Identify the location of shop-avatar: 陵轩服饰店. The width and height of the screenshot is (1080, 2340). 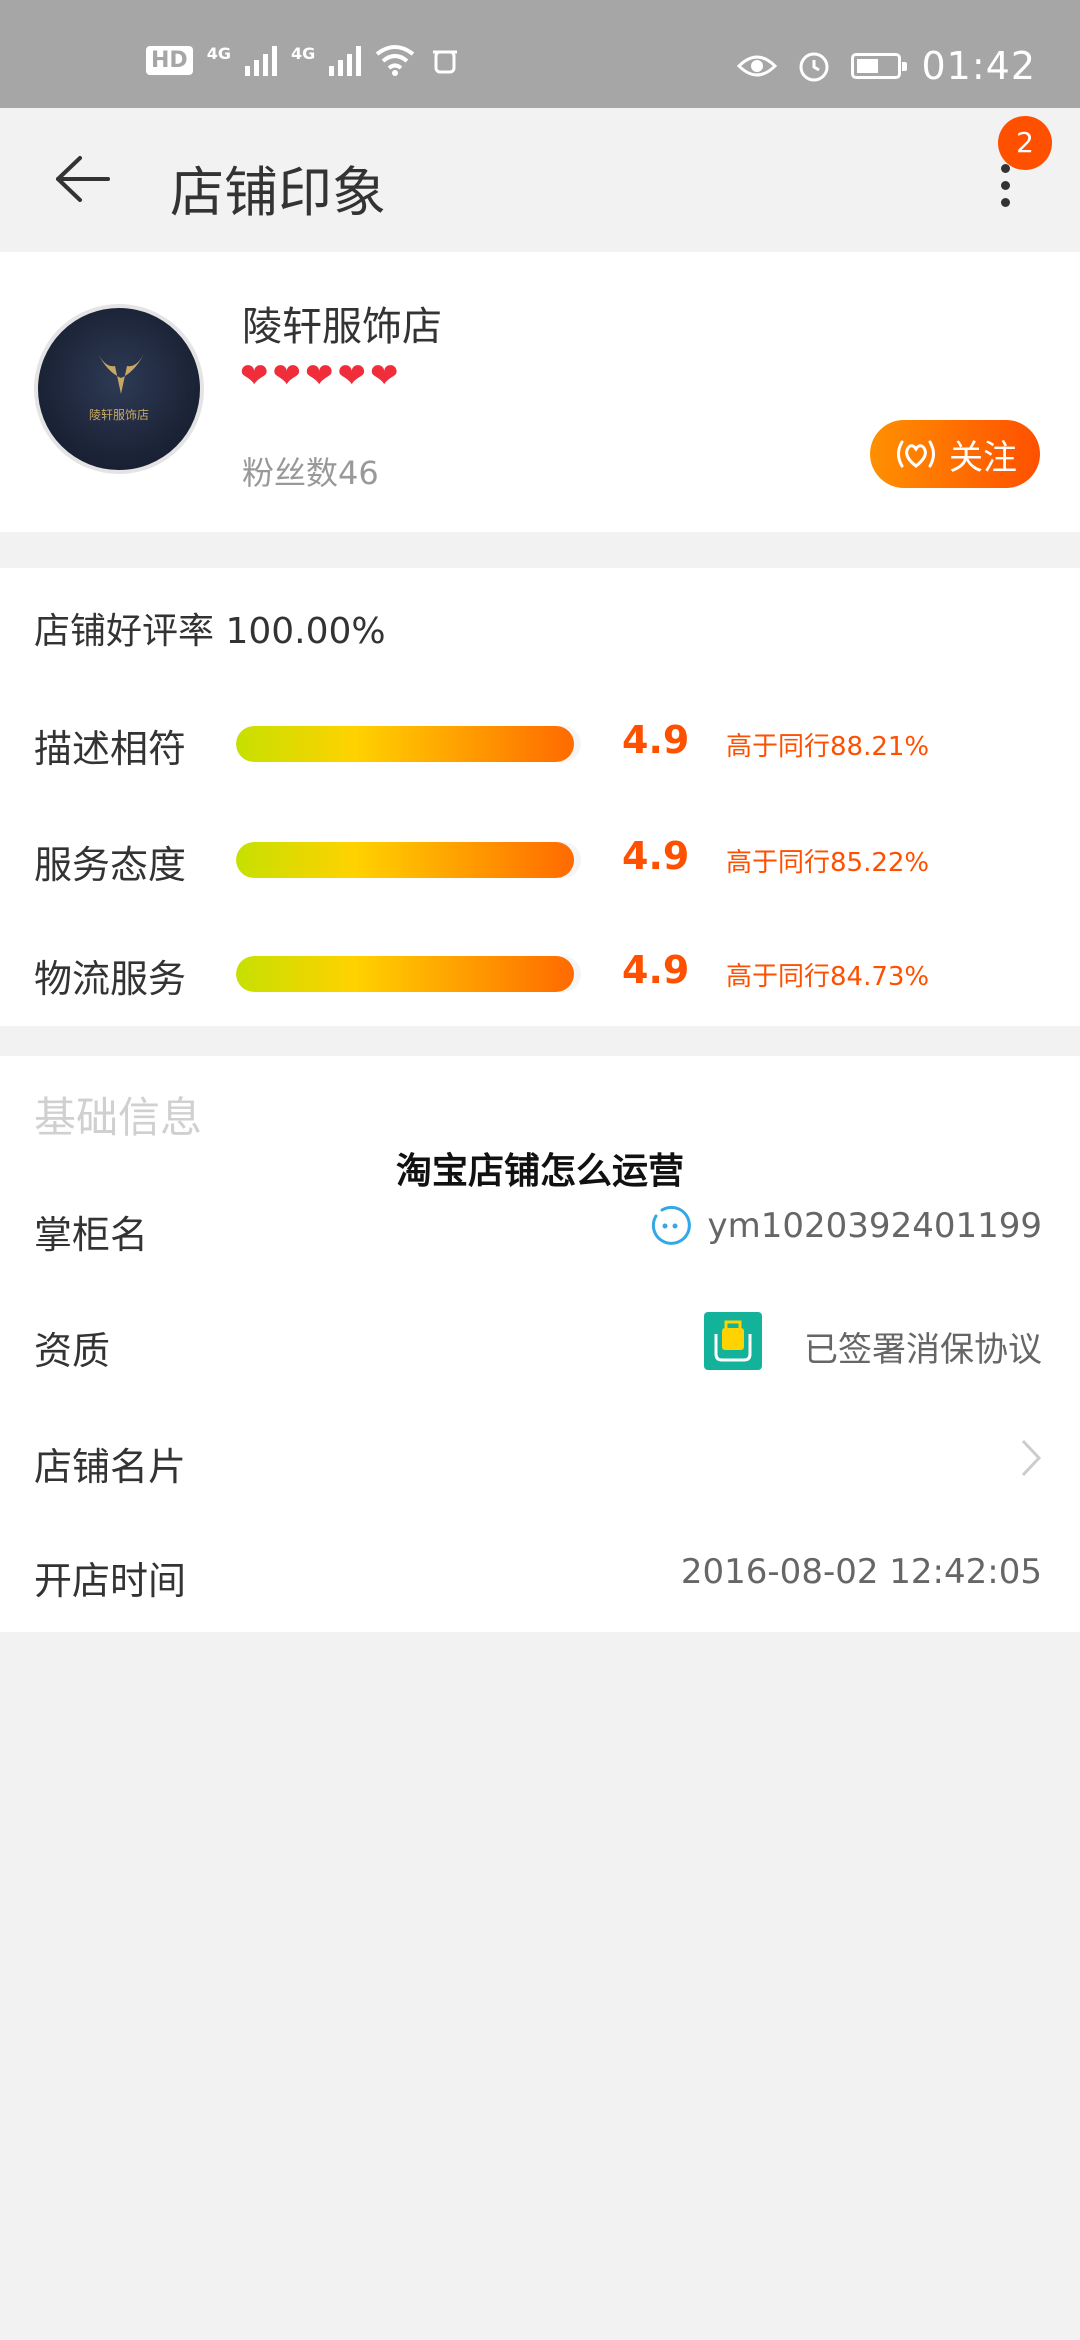
(119, 389).